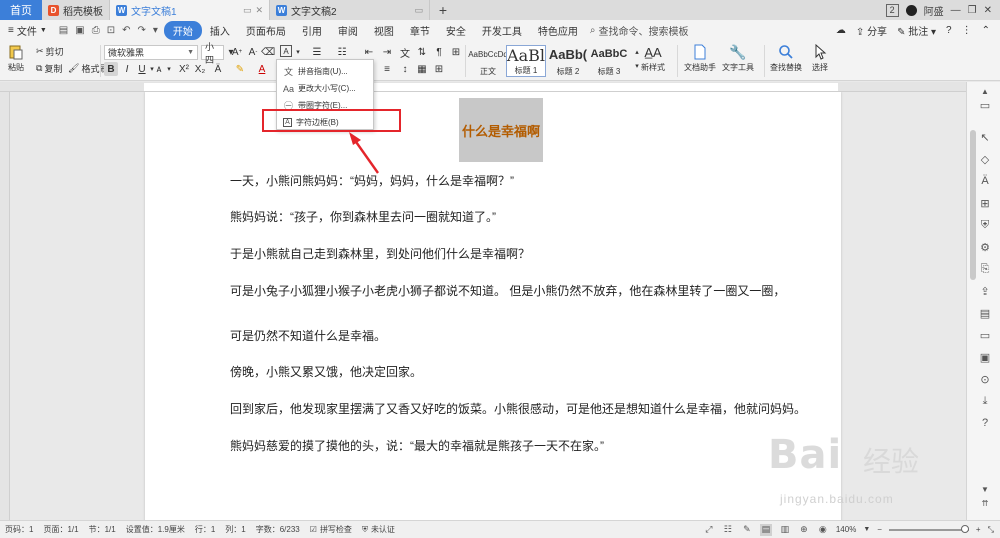  I want to click on status-section: 节：1/1, so click(102, 529).